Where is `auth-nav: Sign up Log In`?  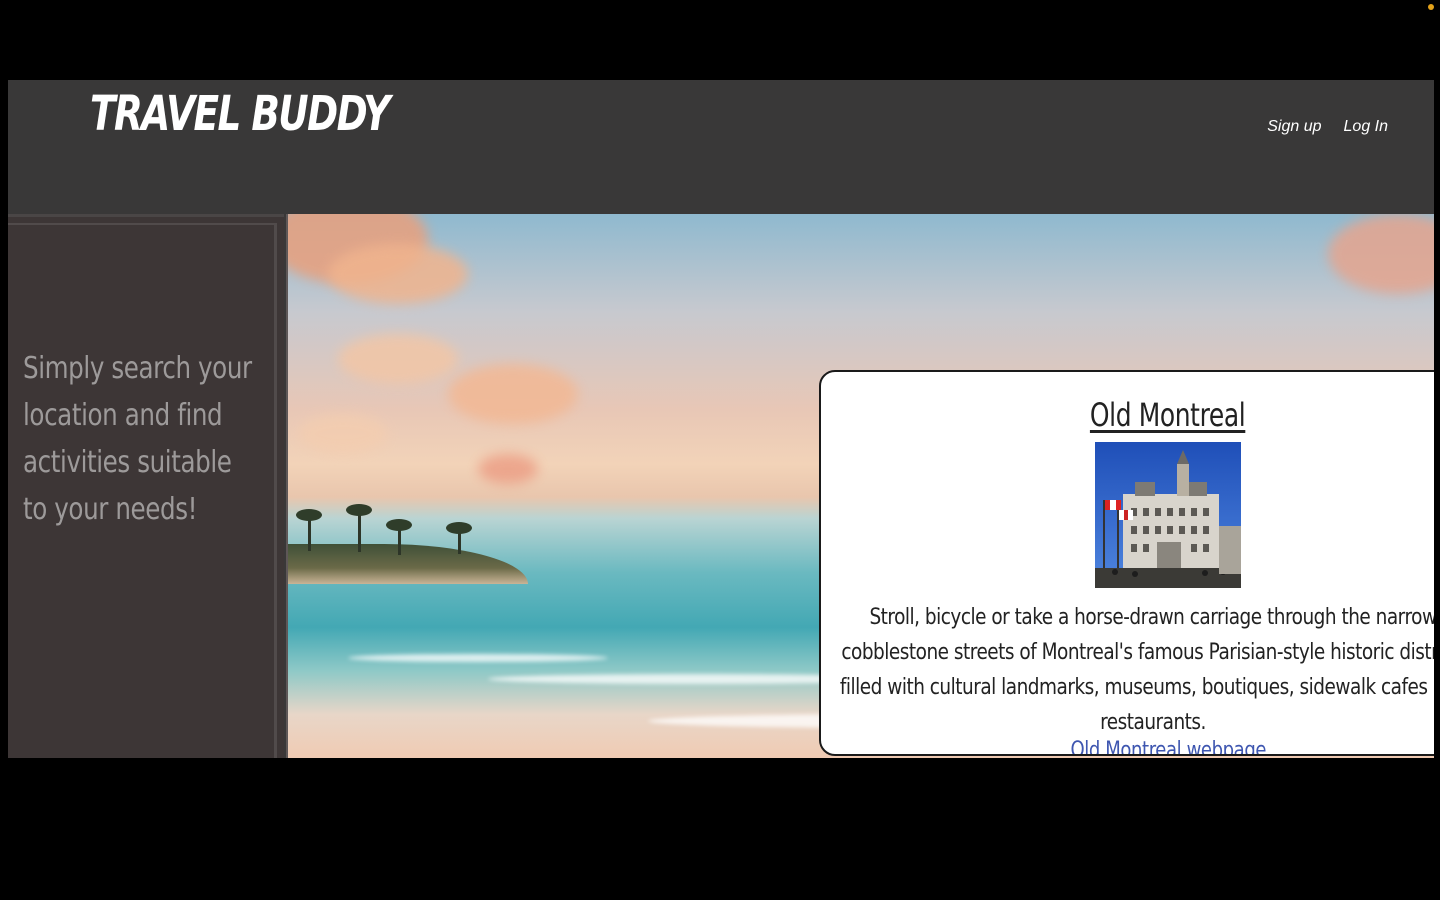
auth-nav: Sign up Log In is located at coordinates (1327, 127).